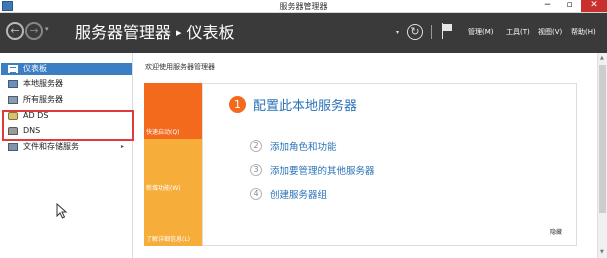 Image resolution: width=607 pixels, height=258 pixels. I want to click on tile-whats-new-label: 新增功能(W), so click(163, 188).